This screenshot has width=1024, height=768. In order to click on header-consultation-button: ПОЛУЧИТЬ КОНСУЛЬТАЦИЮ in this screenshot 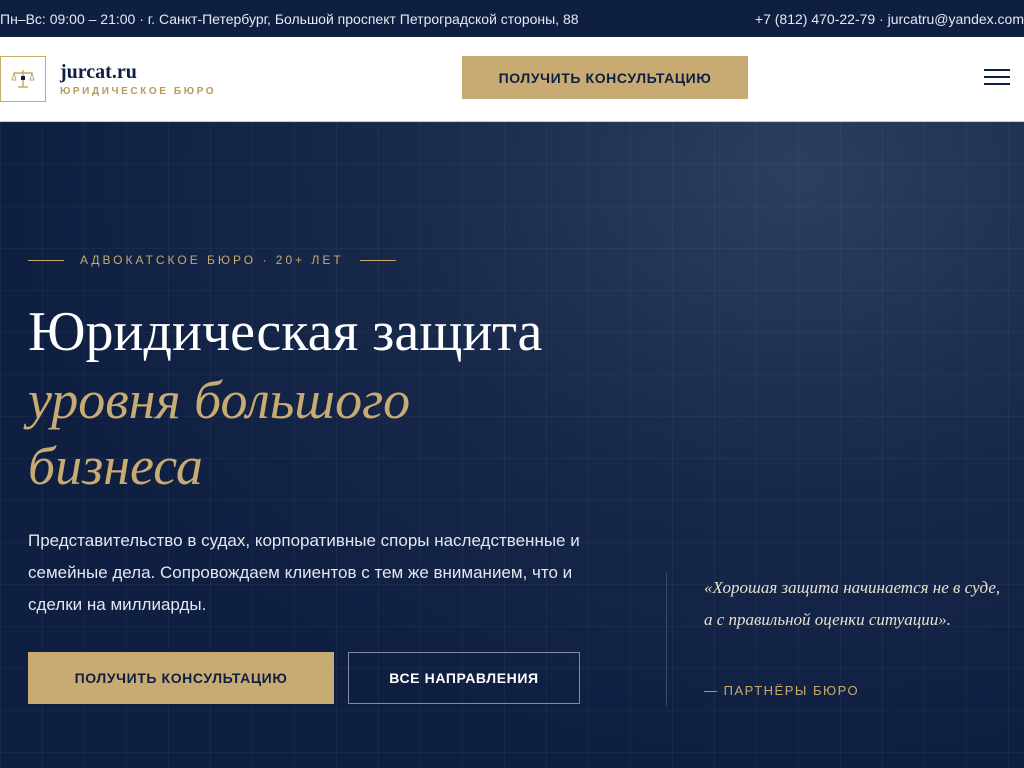, I will do `click(605, 77)`.